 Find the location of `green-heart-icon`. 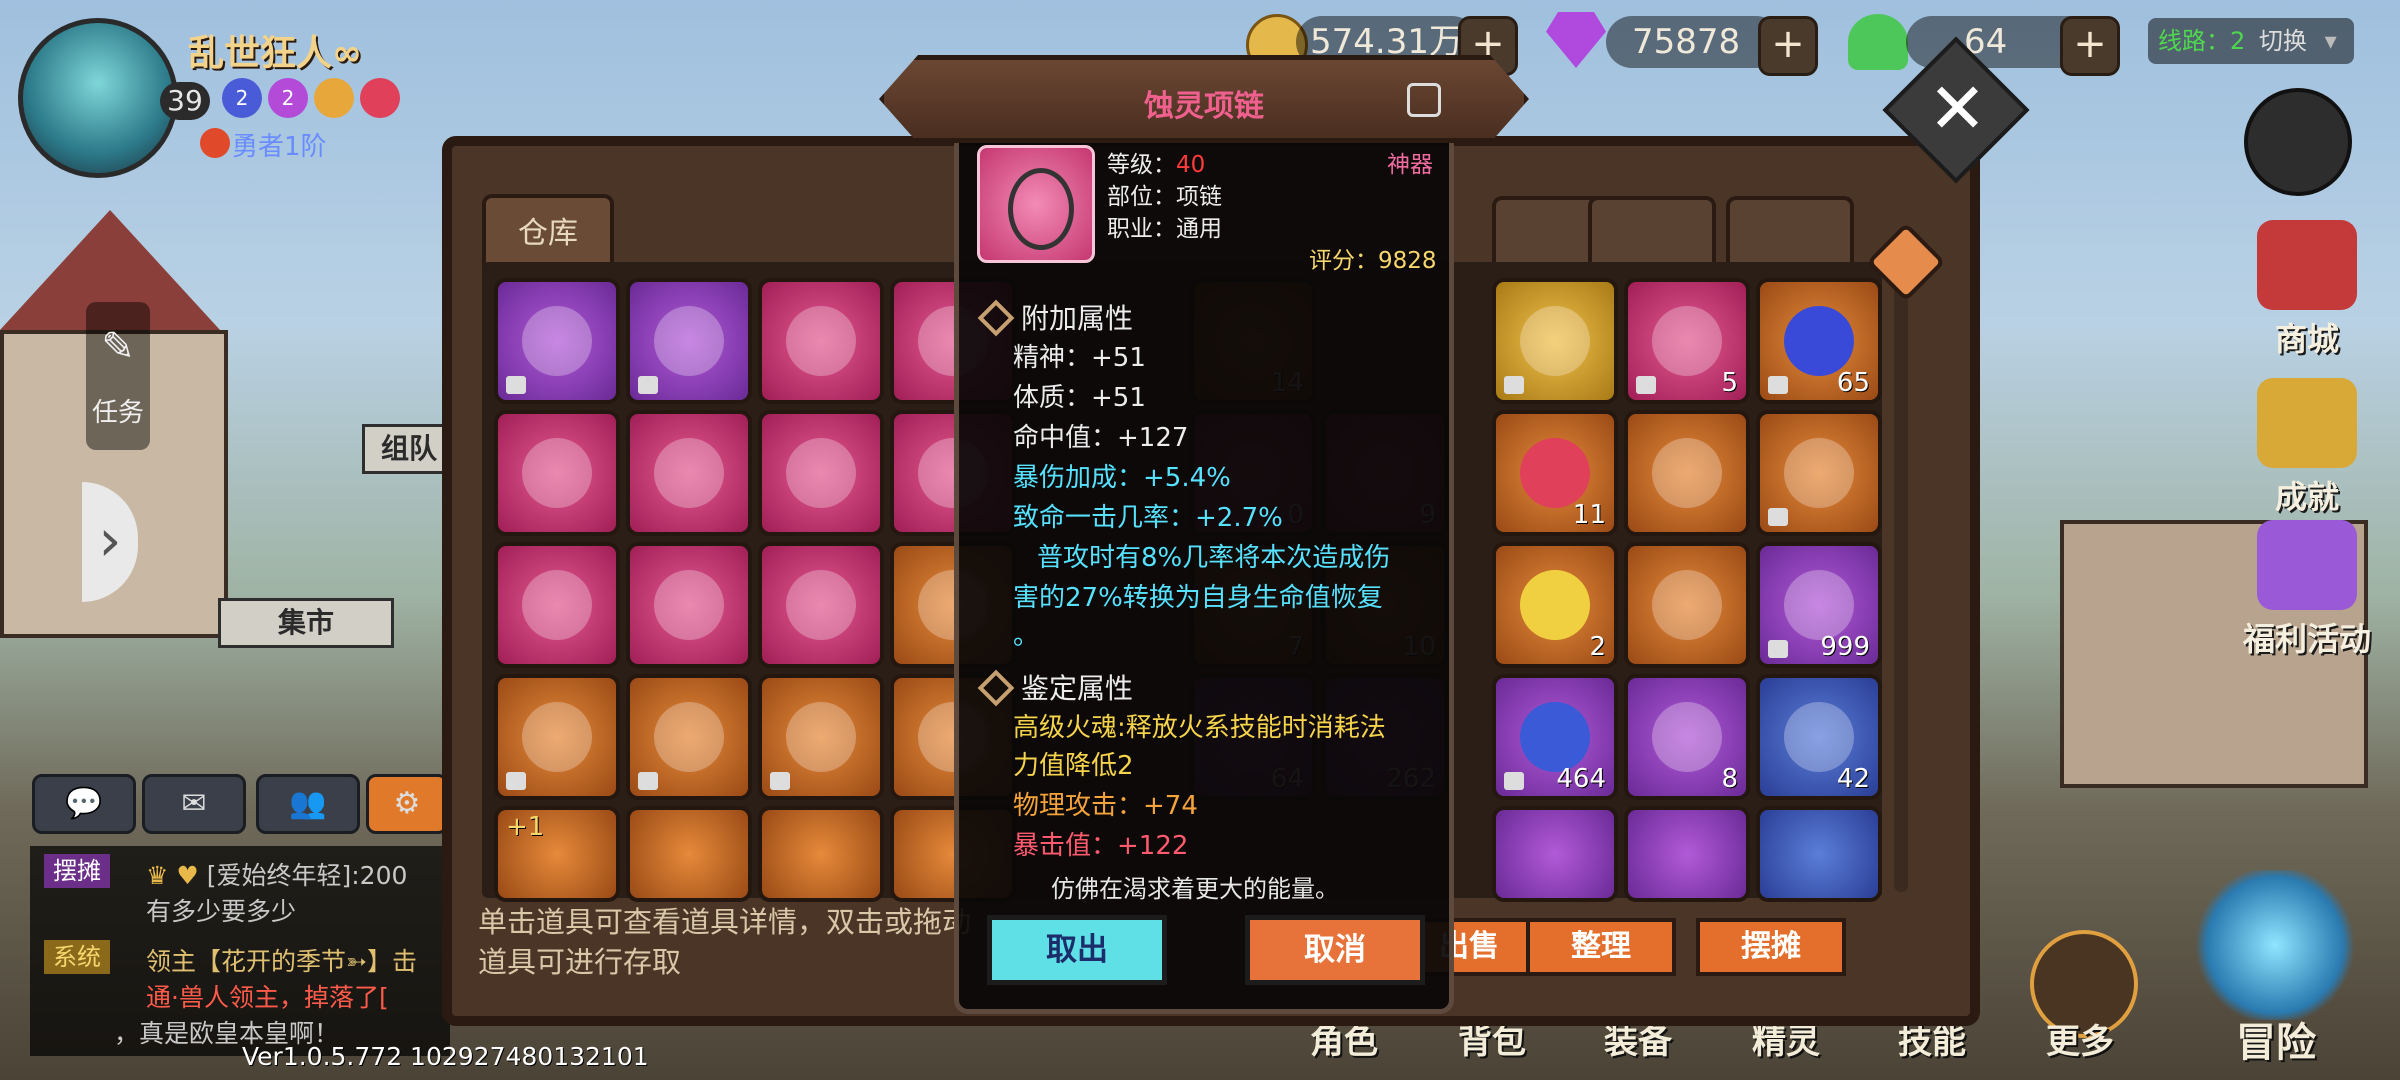

green-heart-icon is located at coordinates (1878, 42).